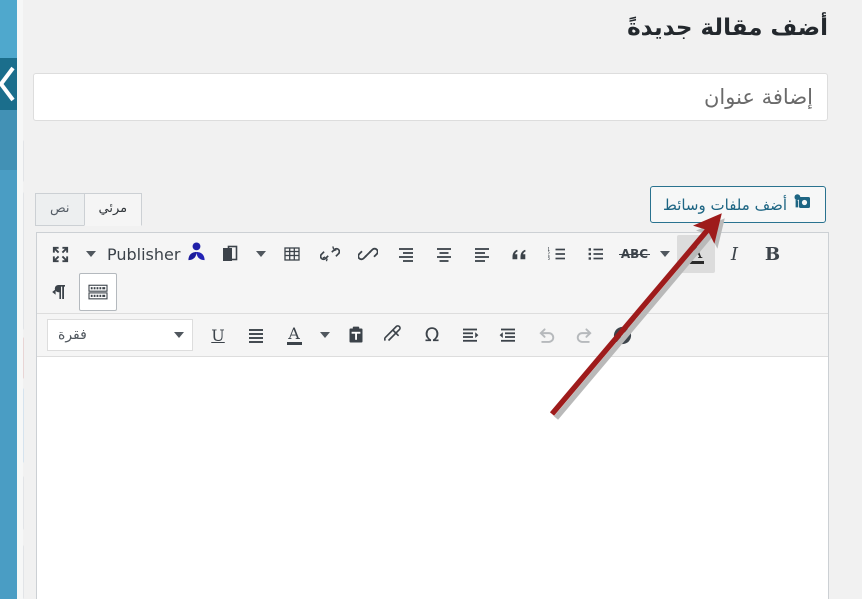  I want to click on underline-button: U, so click(218, 335).